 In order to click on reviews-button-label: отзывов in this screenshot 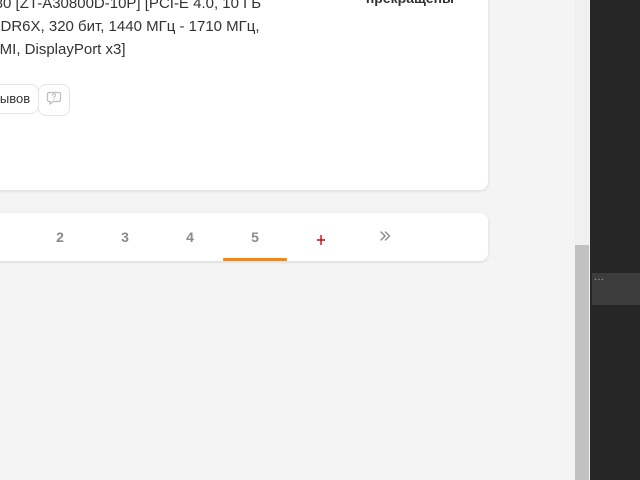, I will do `click(15, 98)`.